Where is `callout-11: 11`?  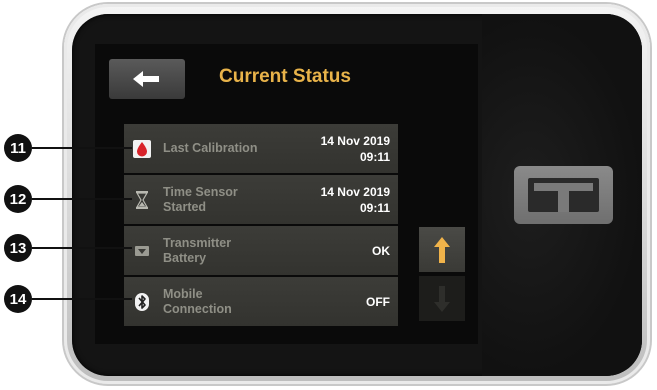
callout-11: 11 is located at coordinates (18, 148).